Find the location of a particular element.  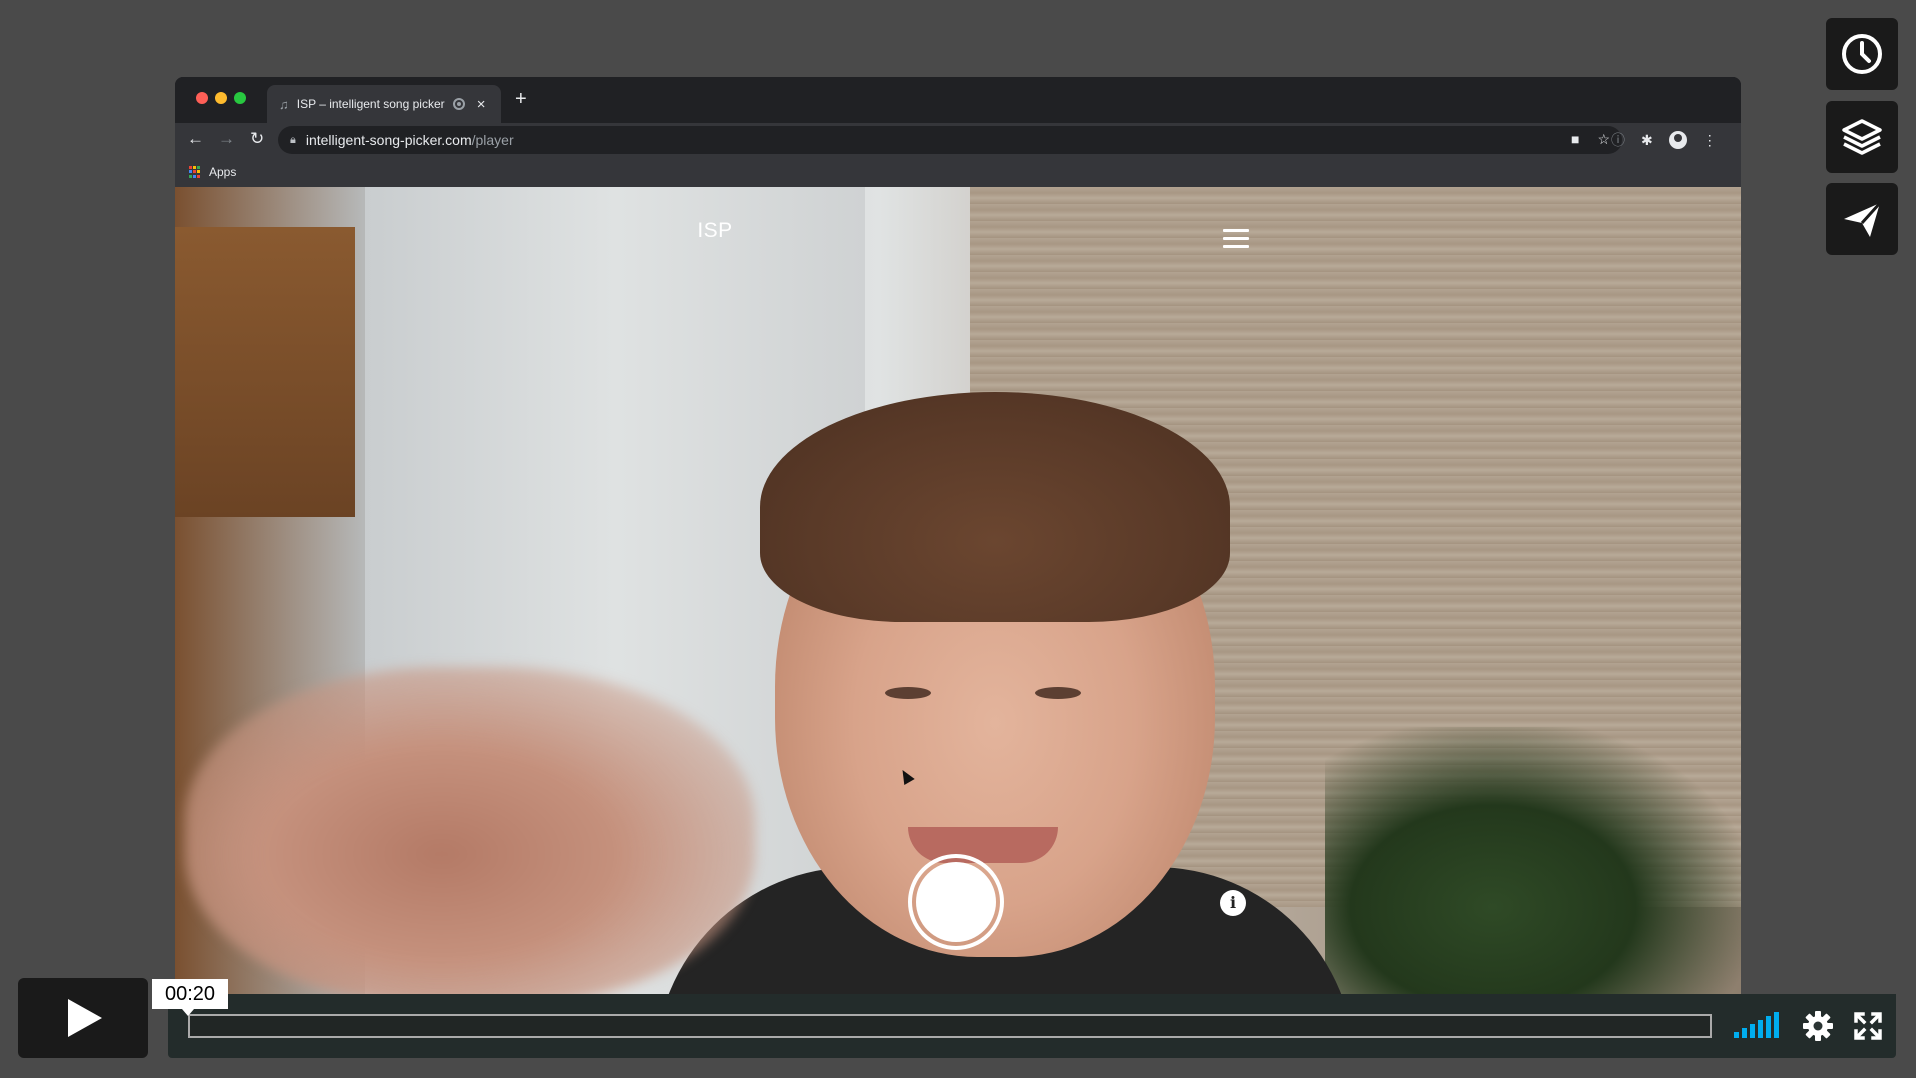

hamburger-menu-icon is located at coordinates (1236, 239).